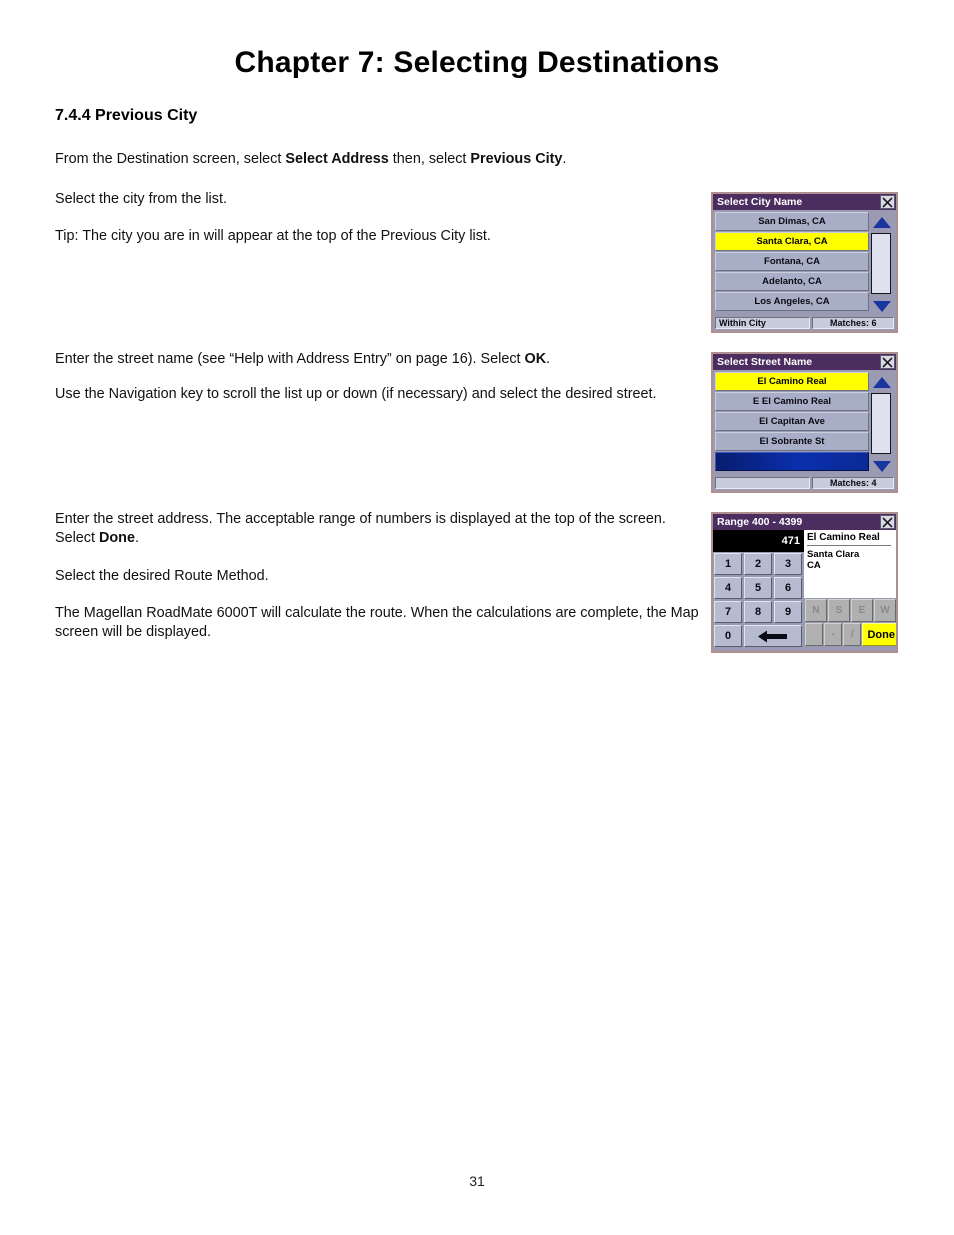 The height and width of the screenshot is (1235, 954). Describe the element at coordinates (477, 1181) in the screenshot. I see `page-number: 31` at that location.